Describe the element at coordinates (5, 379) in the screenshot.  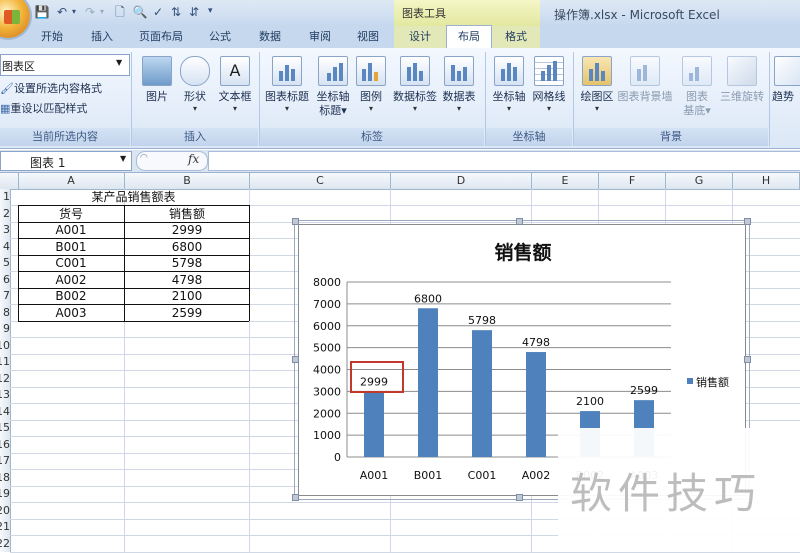
I see `row-header: 12` at that location.